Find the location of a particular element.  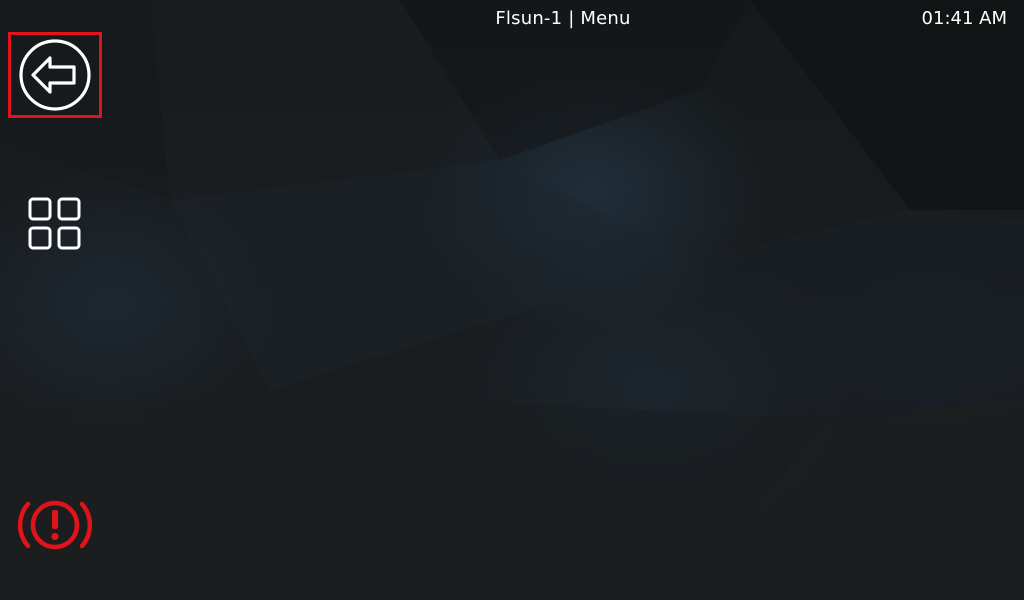

emergency-stop-button is located at coordinates (55, 525).